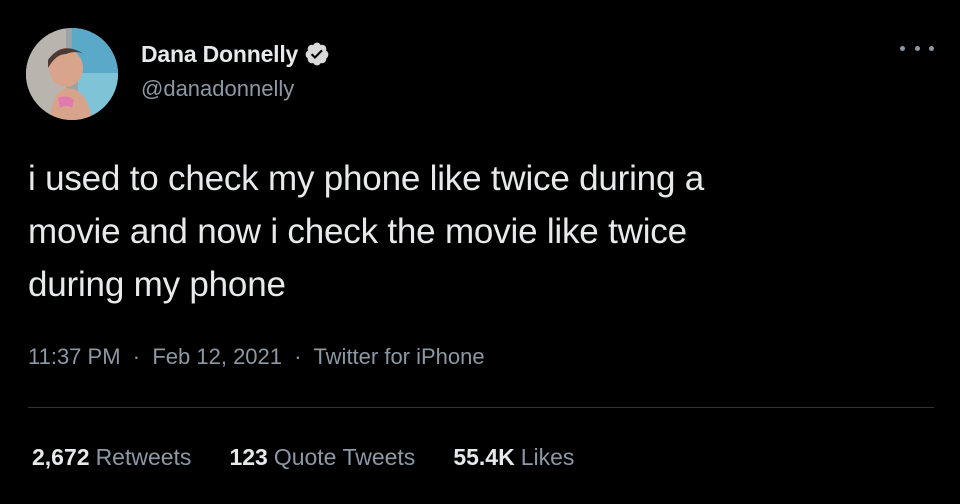  Describe the element at coordinates (344, 457) in the screenshot. I see `quote-tweets-label: Quote Tweets` at that location.